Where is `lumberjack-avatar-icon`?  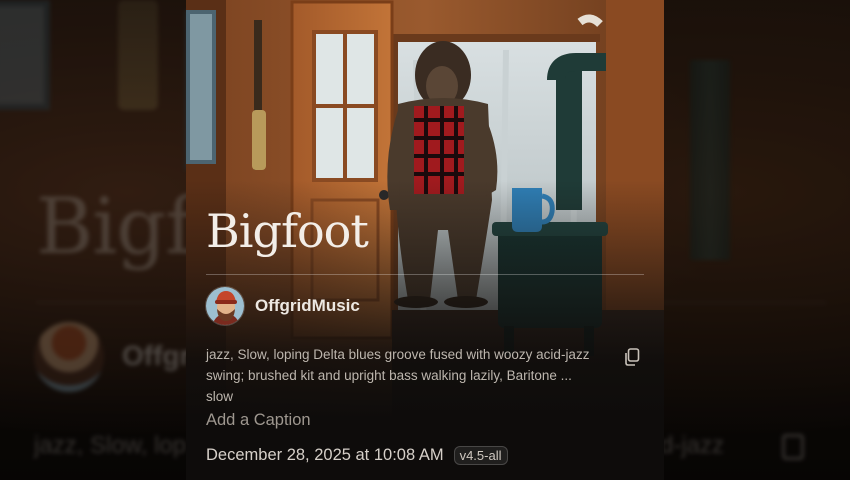 lumberjack-avatar-icon is located at coordinates (225, 306).